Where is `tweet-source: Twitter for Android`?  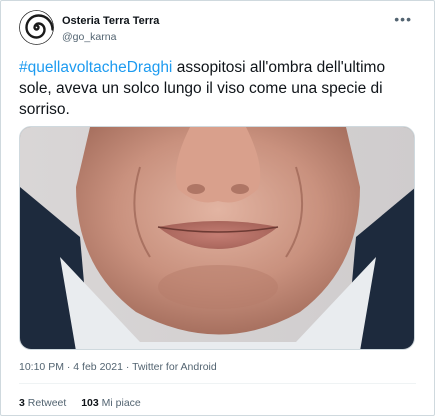
tweet-source: Twitter for Android is located at coordinates (174, 367).